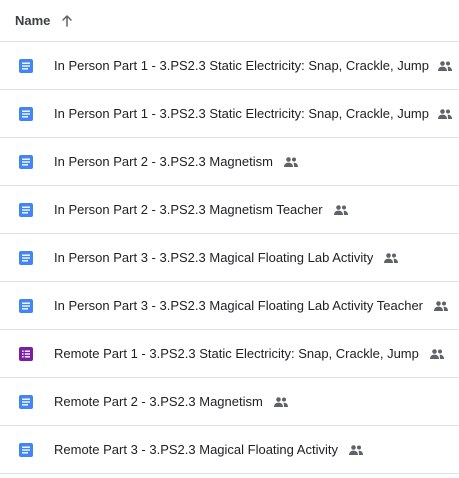  What do you see at coordinates (163, 161) in the screenshot?
I see `file-name: In Person Part 2 - 3.PS2.3 Magnetism` at bounding box center [163, 161].